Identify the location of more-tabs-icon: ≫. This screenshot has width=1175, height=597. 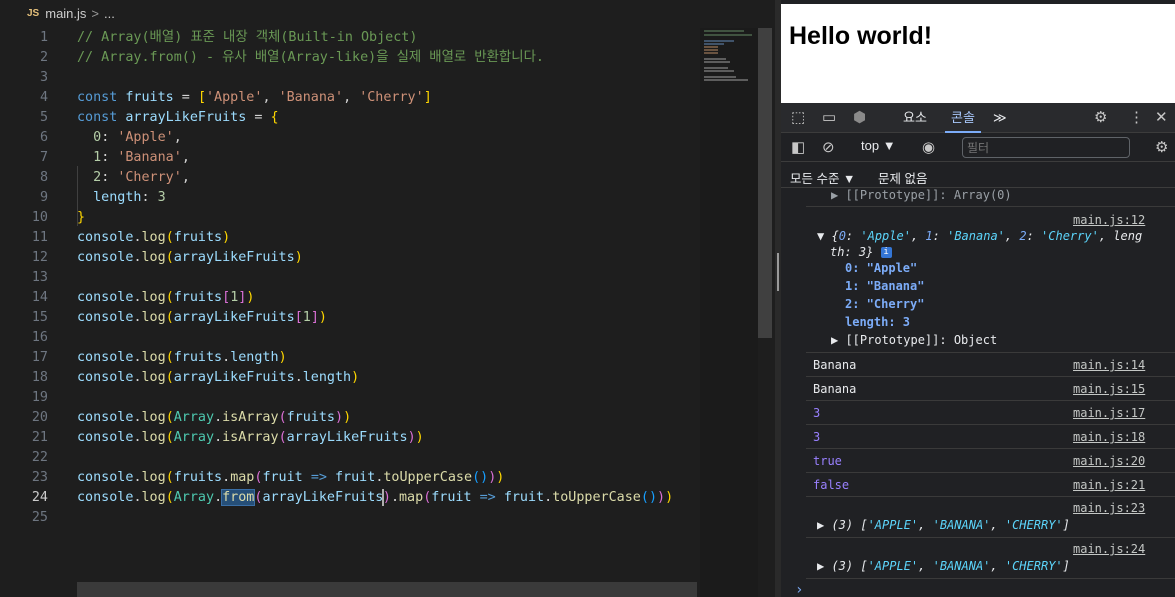
(1000, 118).